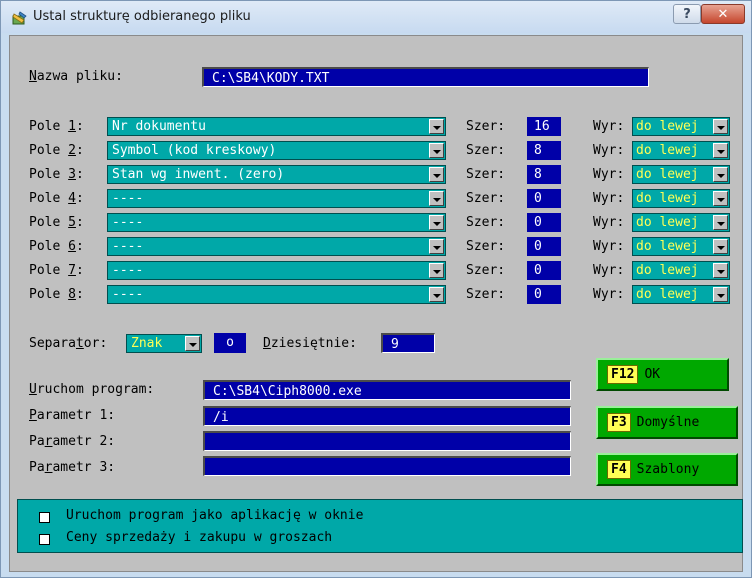  Describe the element at coordinates (387, 466) in the screenshot. I see `param3-field` at that location.